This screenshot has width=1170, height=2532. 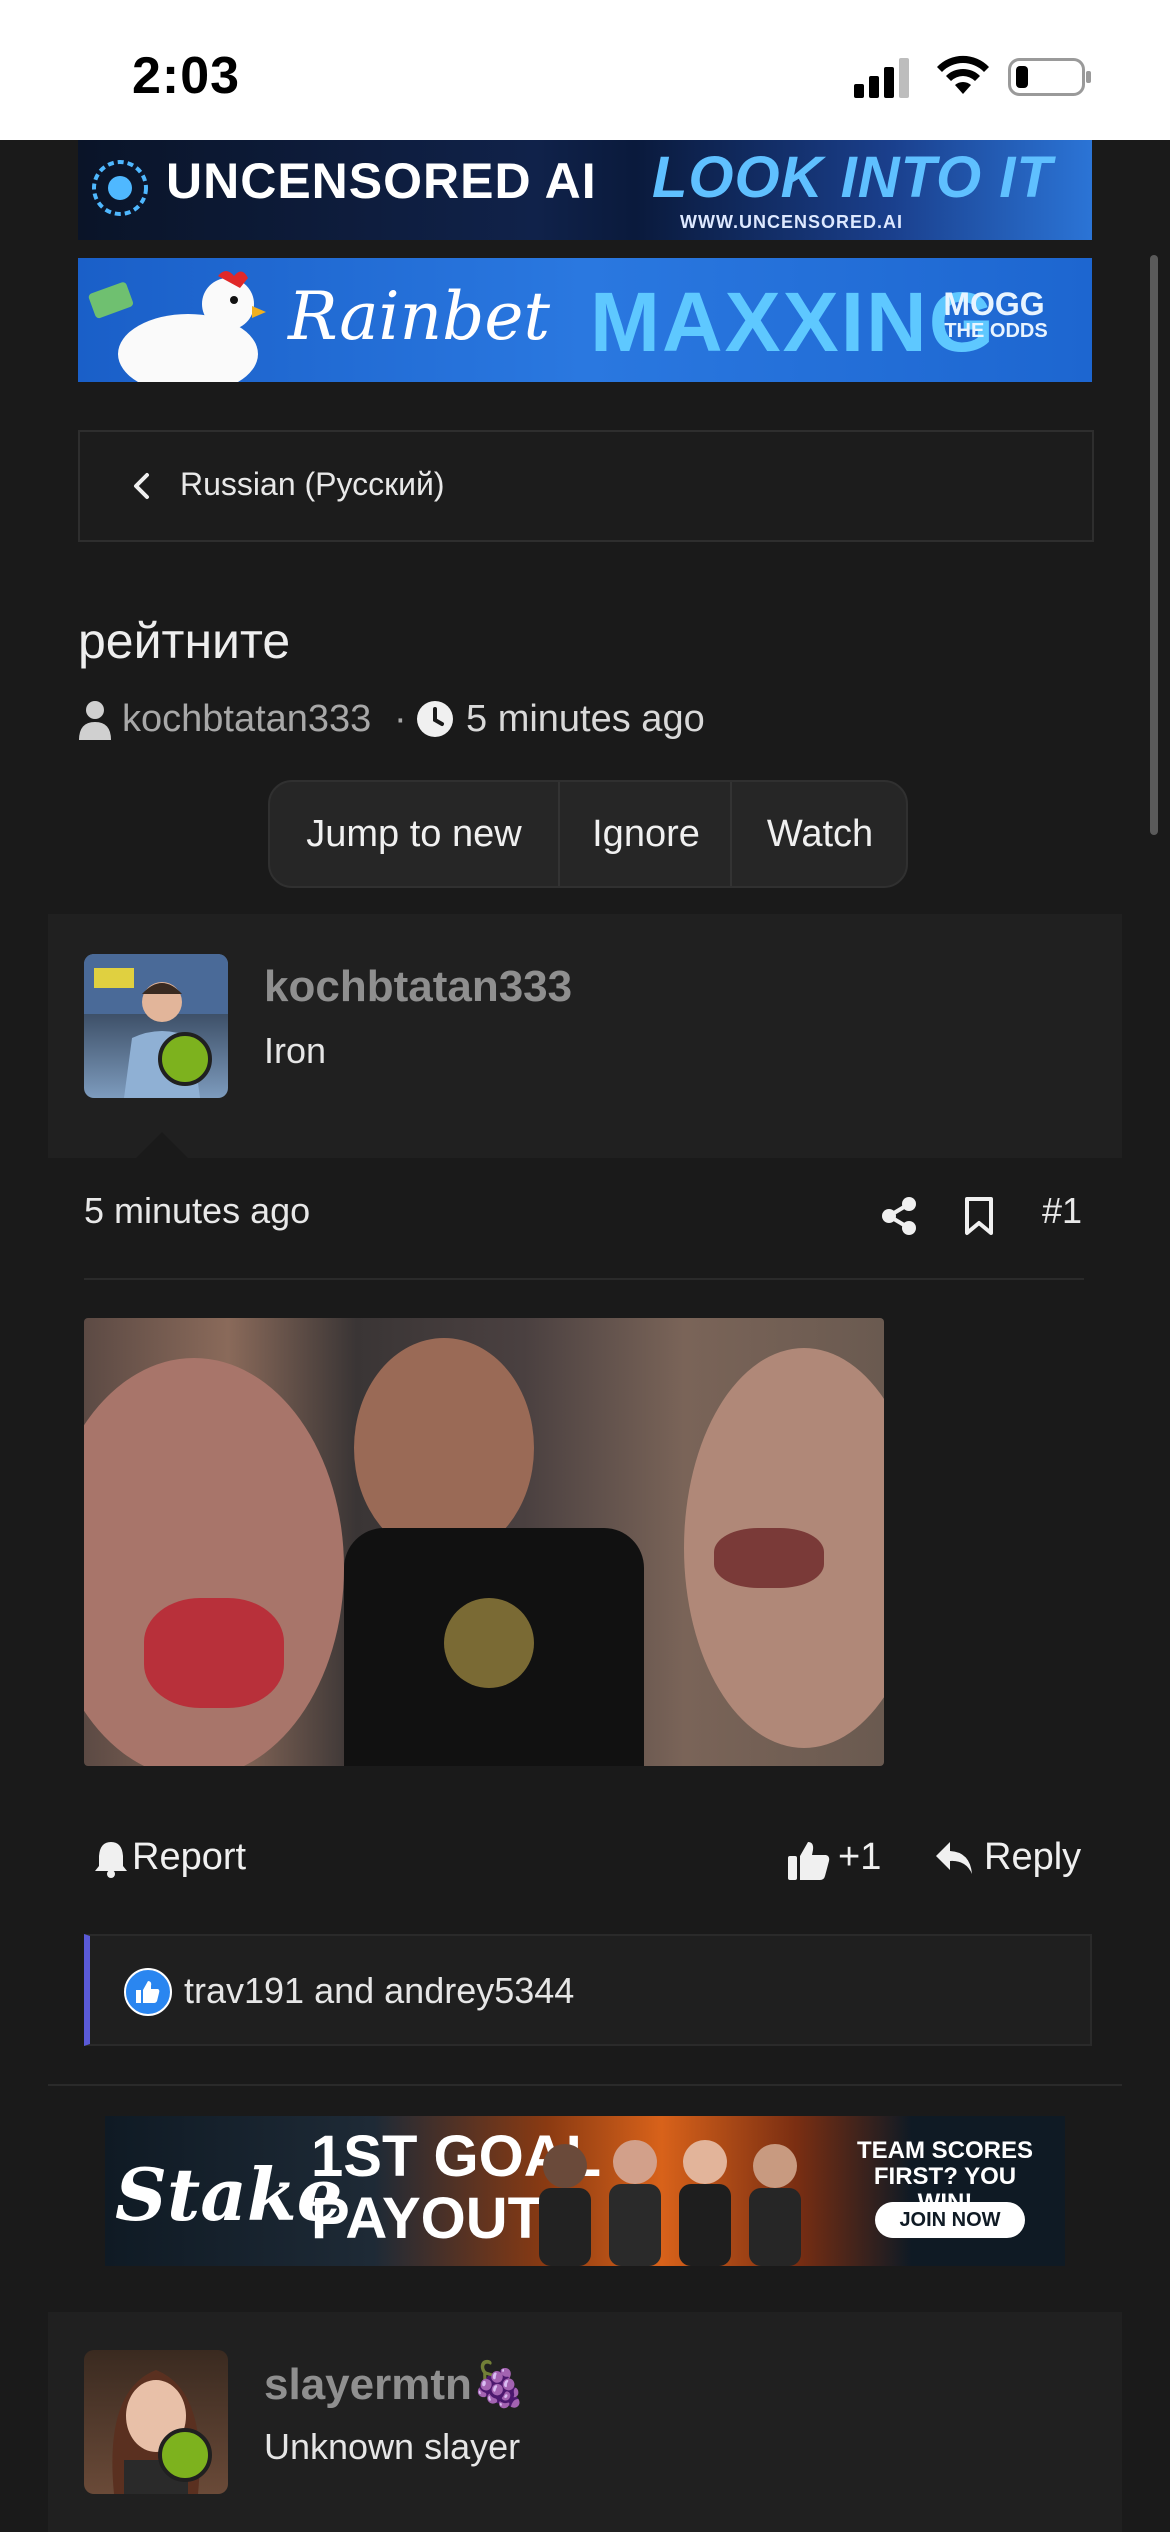 What do you see at coordinates (852, 177) in the screenshot?
I see `ad-ai-cta: LOOK INTO IT` at bounding box center [852, 177].